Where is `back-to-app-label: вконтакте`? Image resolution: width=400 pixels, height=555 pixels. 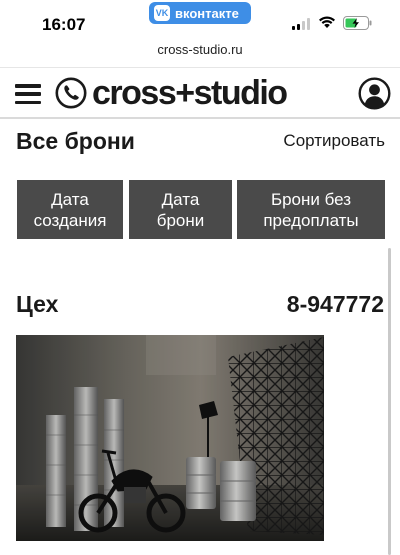
back-to-app-label: вконтакте is located at coordinates (207, 13).